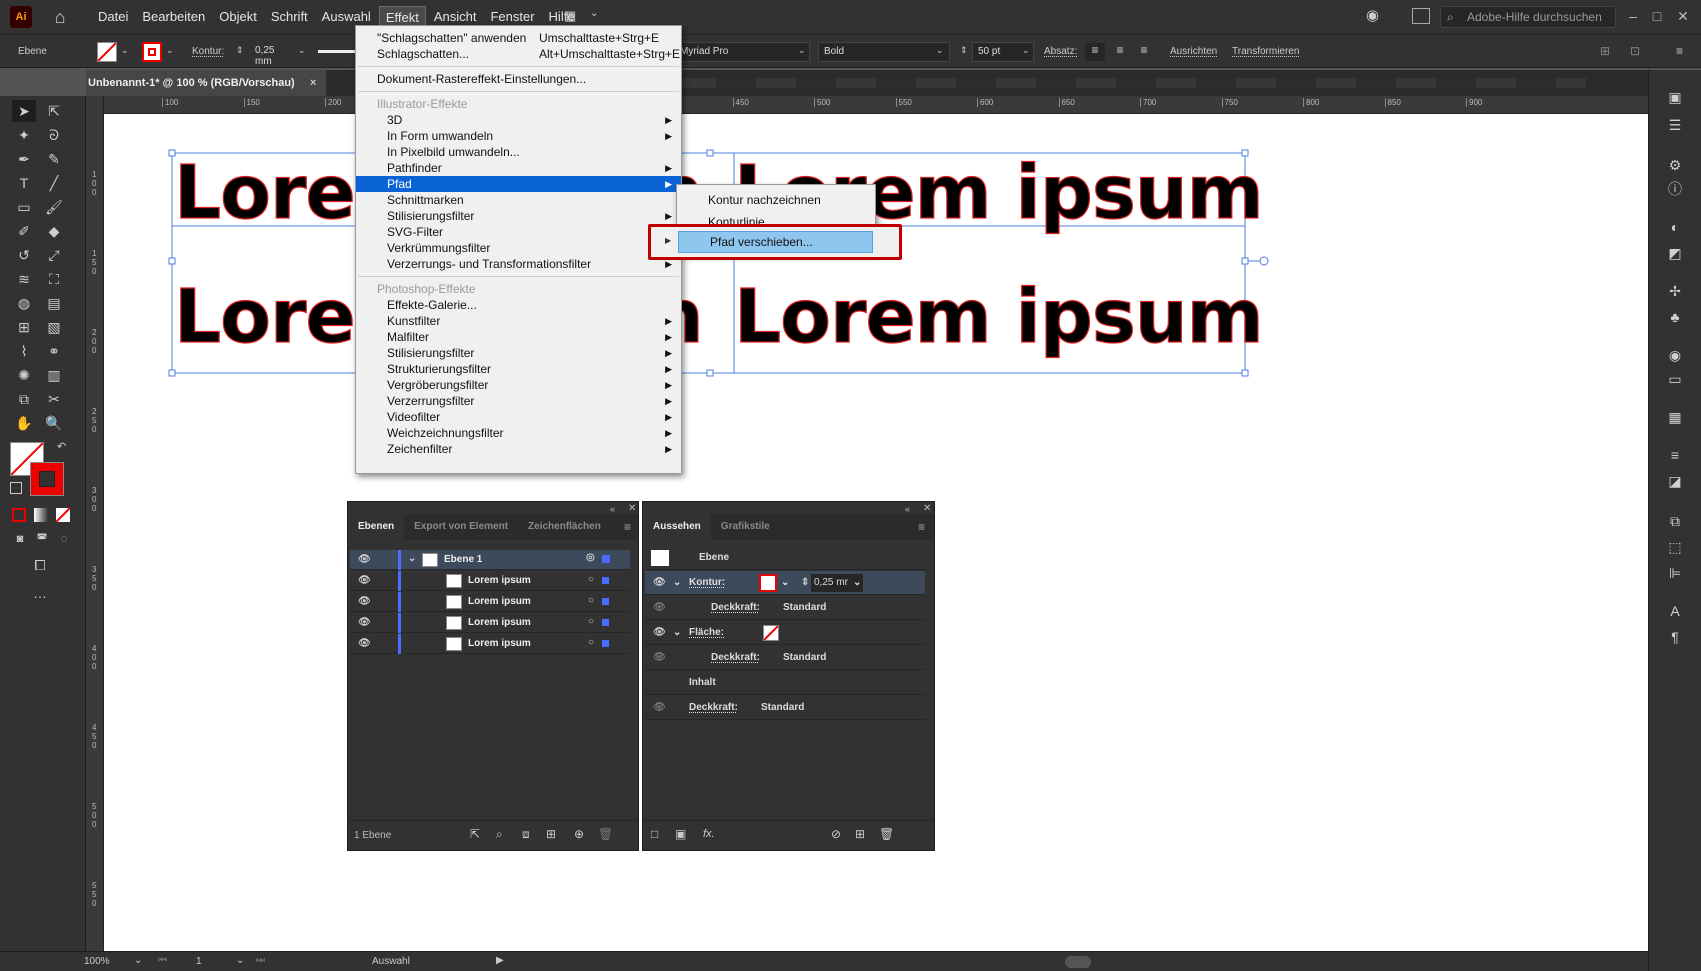  What do you see at coordinates (860, 834) in the screenshot?
I see `duplicate-item-icon: ⊞` at bounding box center [860, 834].